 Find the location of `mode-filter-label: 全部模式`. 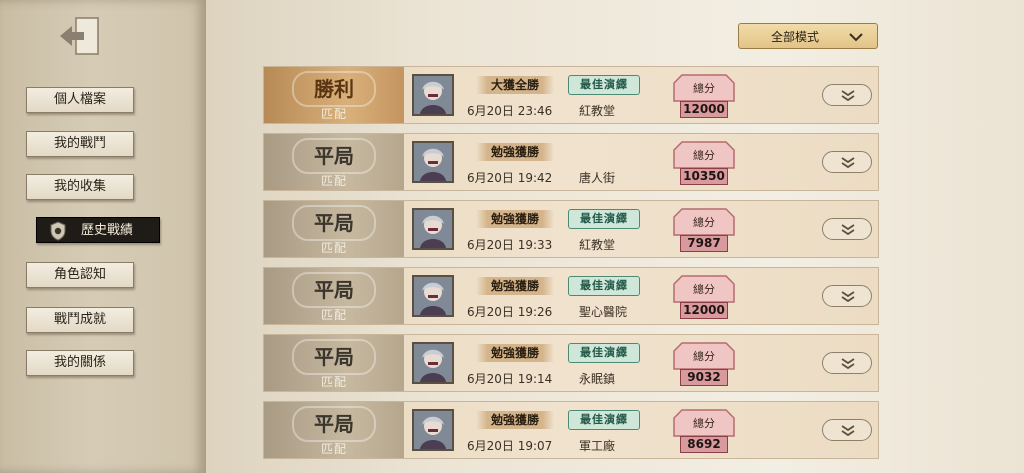

mode-filter-label: 全部模式 is located at coordinates (795, 37).